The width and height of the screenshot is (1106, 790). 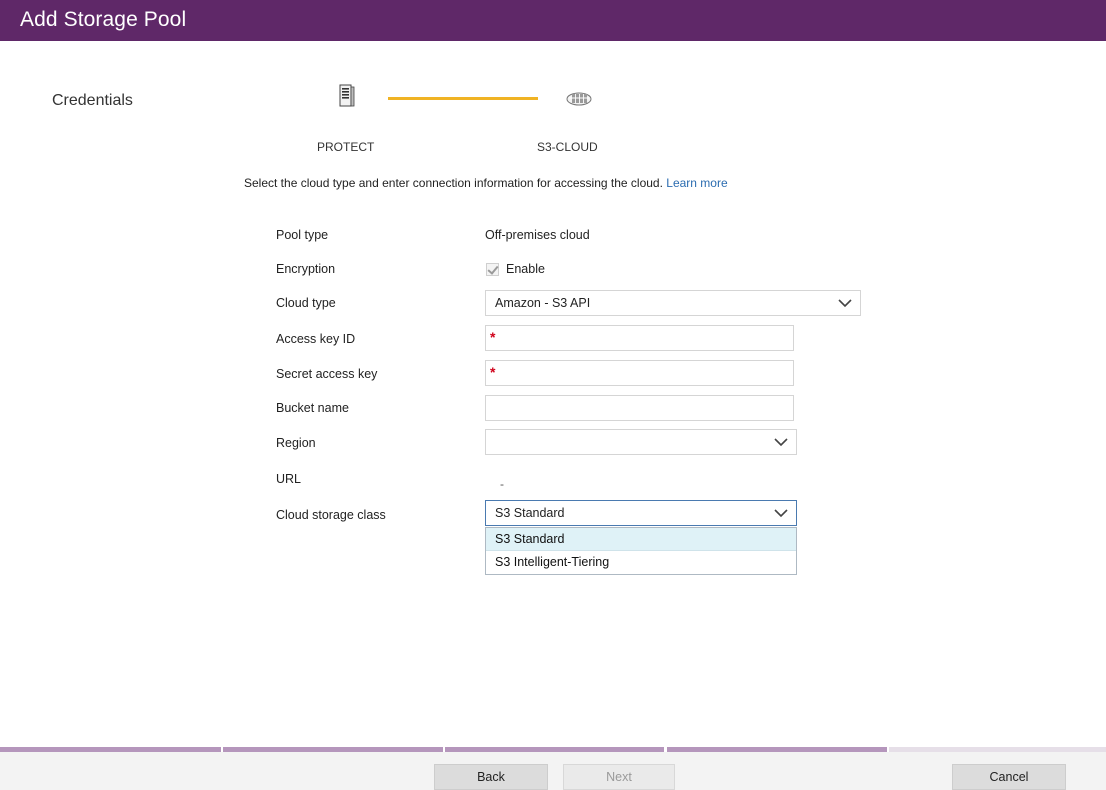 What do you see at coordinates (1009, 777) in the screenshot?
I see `cancel-button: Cancel` at bounding box center [1009, 777].